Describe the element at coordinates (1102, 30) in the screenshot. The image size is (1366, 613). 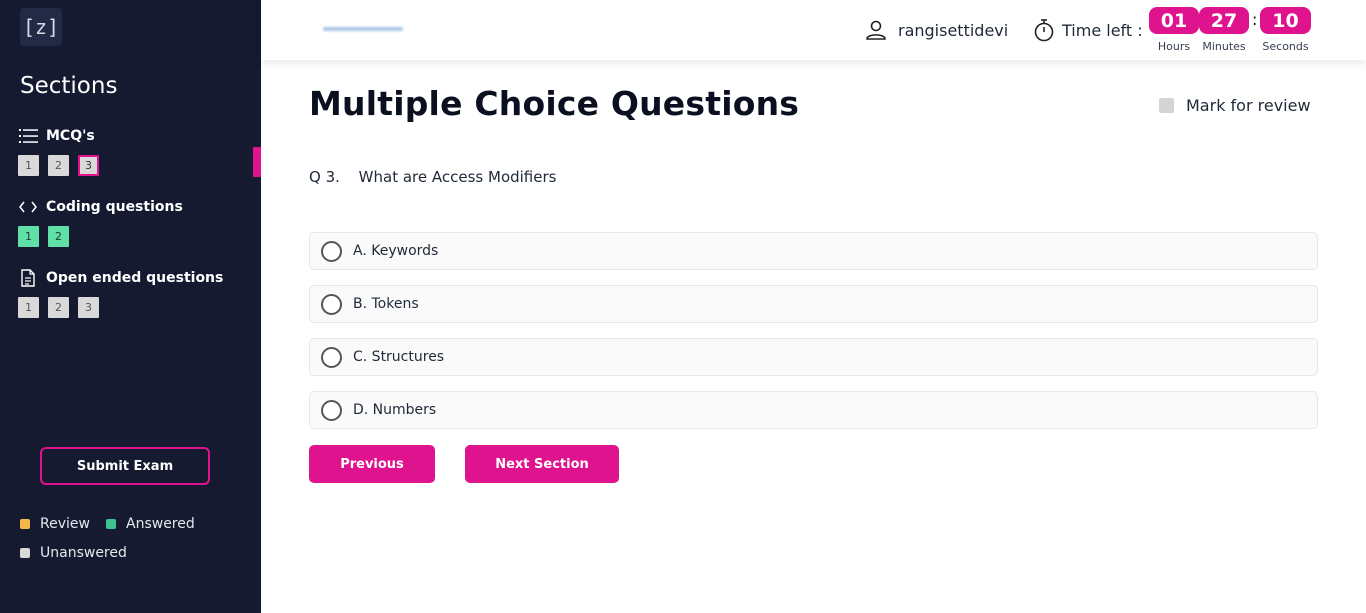
I see `time-left-label: Time left :` at that location.